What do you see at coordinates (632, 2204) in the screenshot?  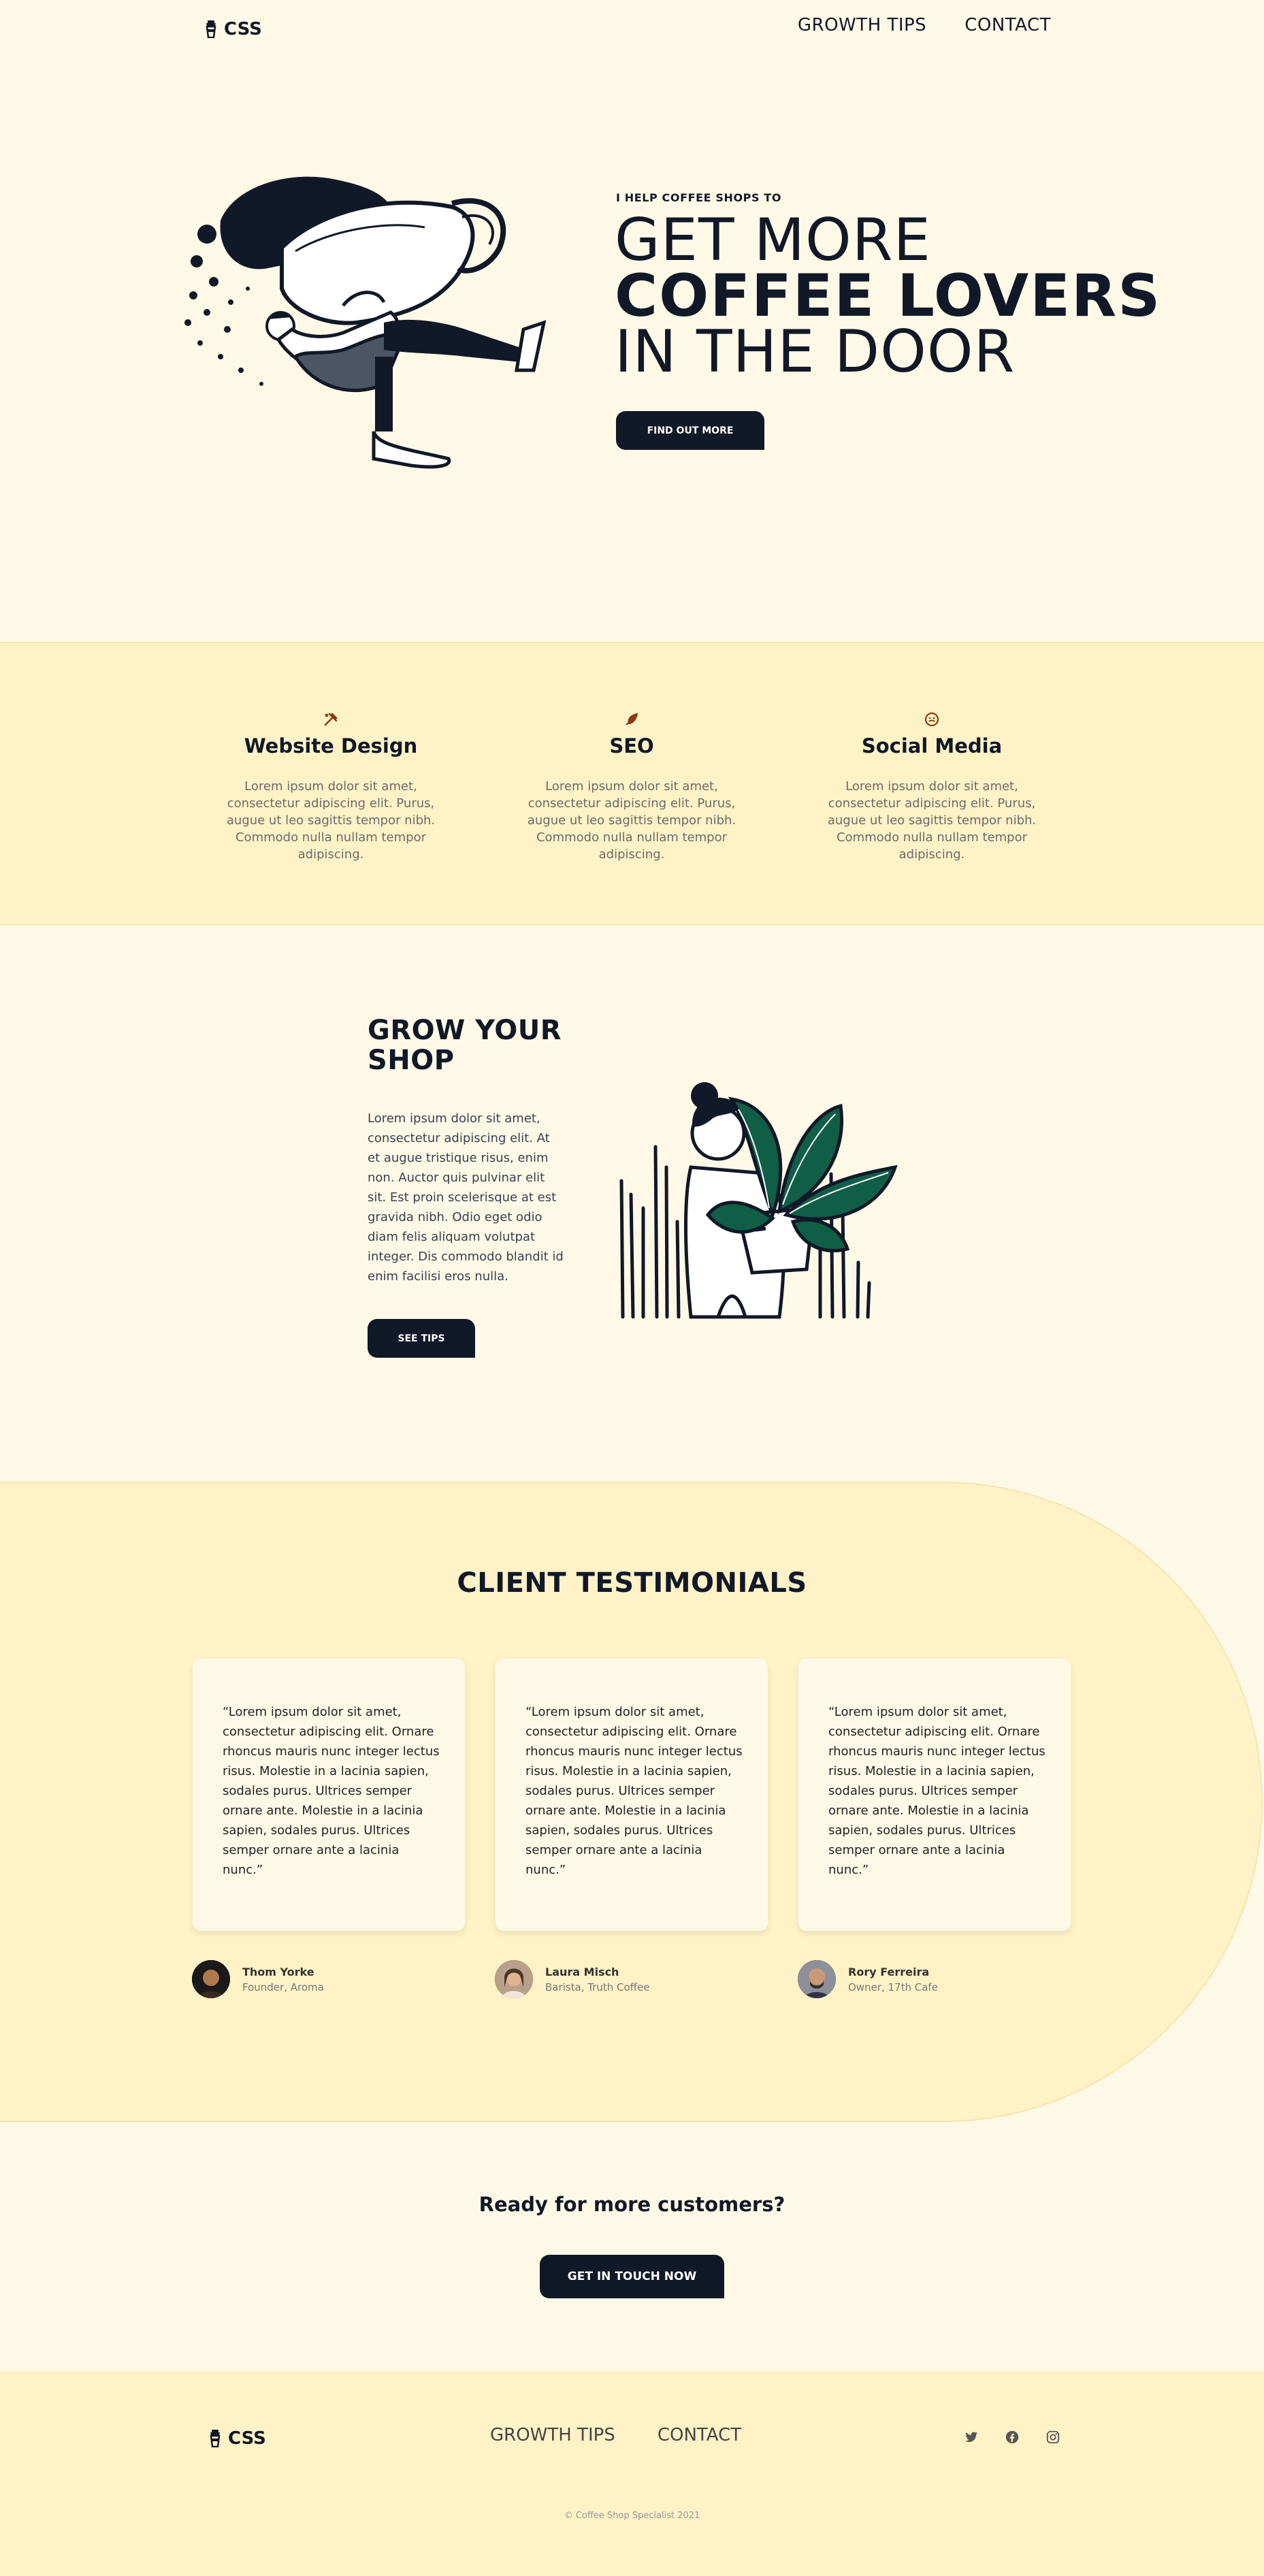 I see `cta-title: Ready for more customers?` at bounding box center [632, 2204].